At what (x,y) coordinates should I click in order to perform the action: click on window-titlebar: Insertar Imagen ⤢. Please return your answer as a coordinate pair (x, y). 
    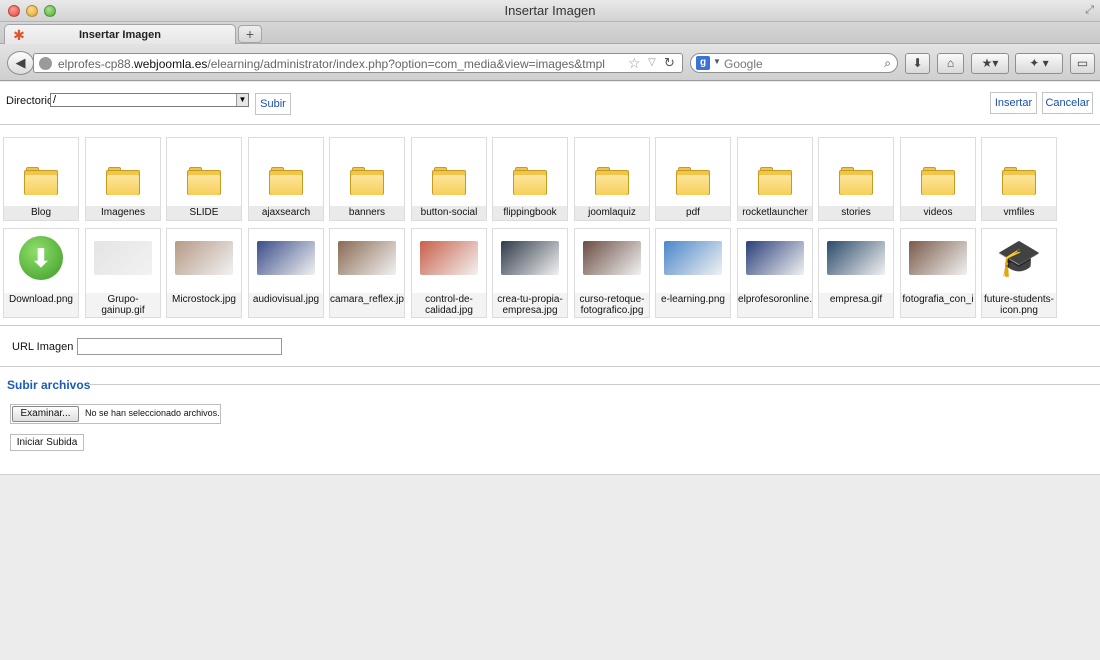
    Looking at the image, I should click on (550, 11).